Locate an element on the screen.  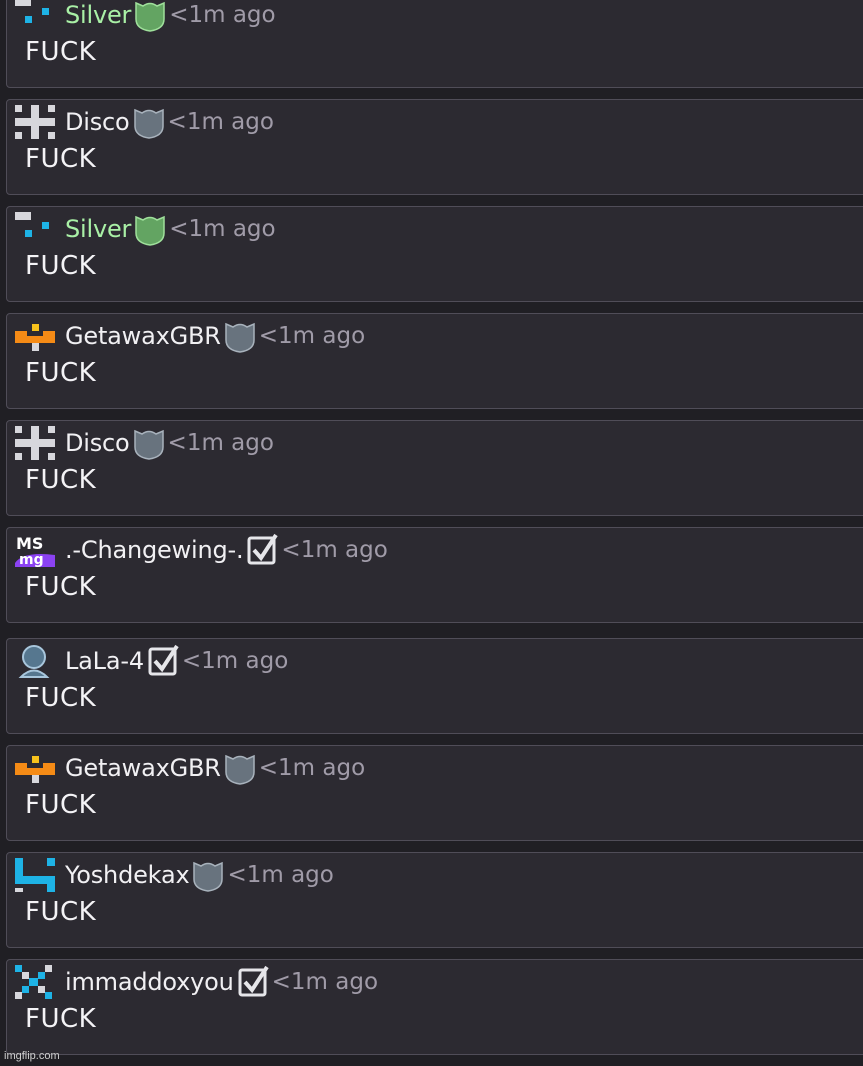
msmg-logo-avatar-icon: MS mg is located at coordinates (36, 550).